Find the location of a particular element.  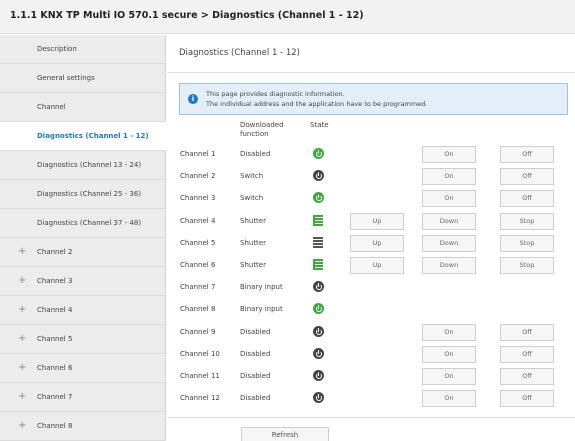

channel-name: Channel 10 is located at coordinates (200, 354).